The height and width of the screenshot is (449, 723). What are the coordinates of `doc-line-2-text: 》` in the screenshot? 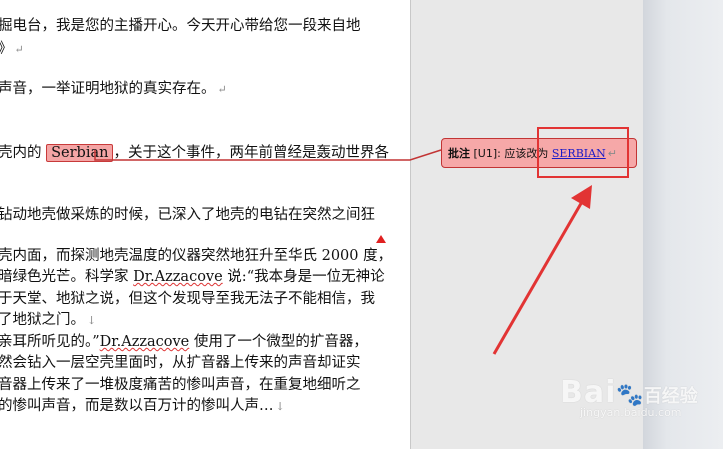 It's located at (6, 49).